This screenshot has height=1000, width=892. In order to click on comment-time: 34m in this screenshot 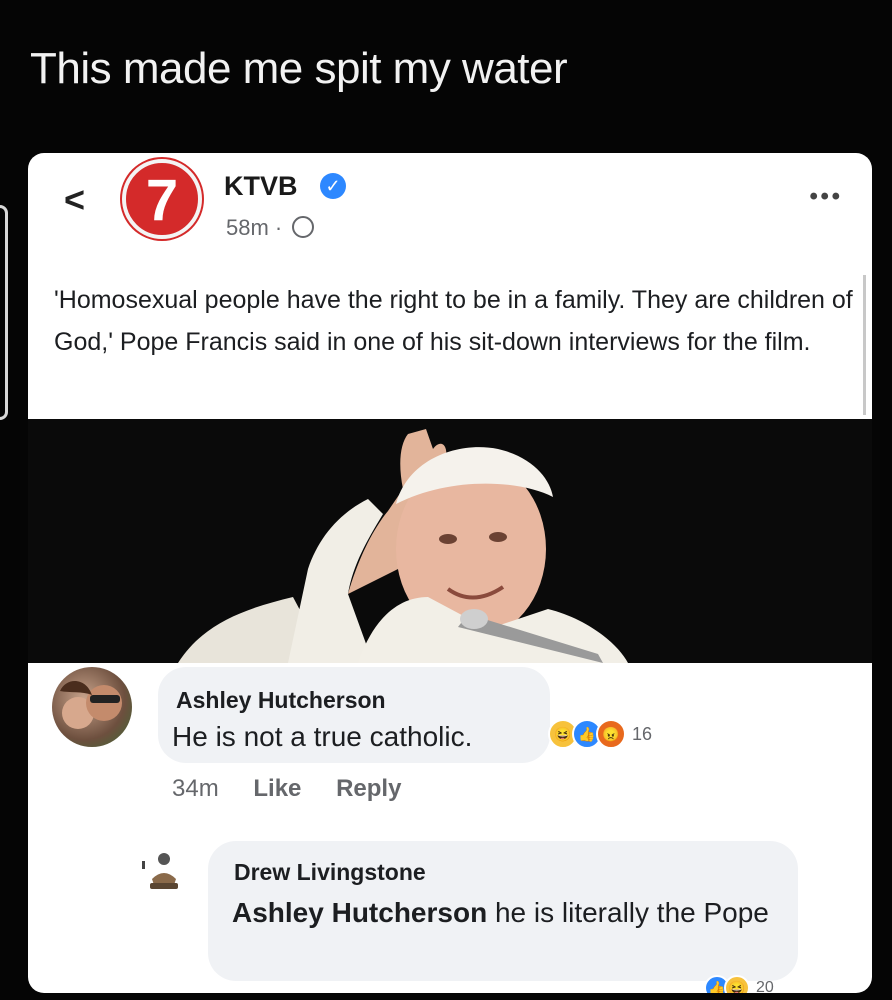, I will do `click(195, 788)`.